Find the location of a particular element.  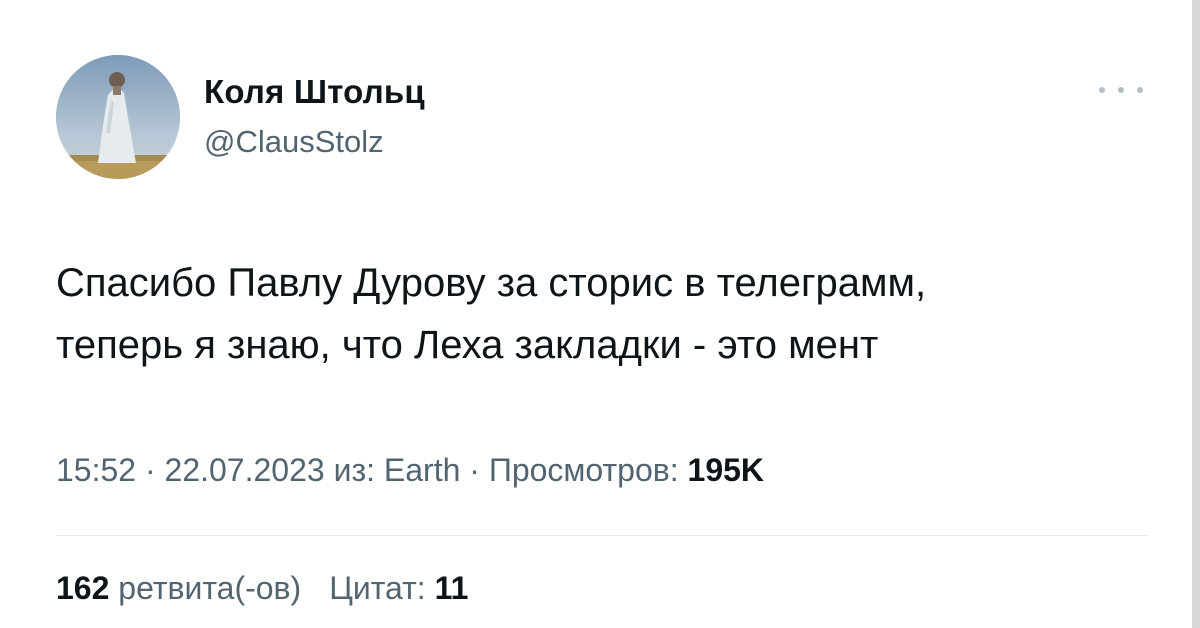

tweet-time: 15:52 is located at coordinates (96, 470).